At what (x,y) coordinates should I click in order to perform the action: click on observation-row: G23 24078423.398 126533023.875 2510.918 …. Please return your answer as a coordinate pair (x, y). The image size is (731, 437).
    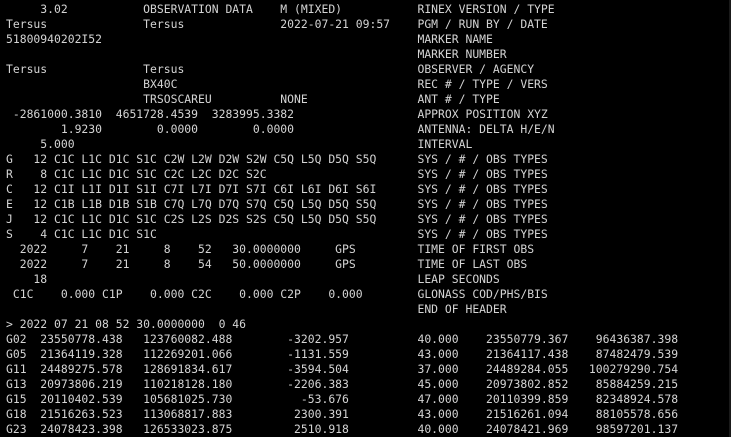
    Looking at the image, I should click on (342, 429).